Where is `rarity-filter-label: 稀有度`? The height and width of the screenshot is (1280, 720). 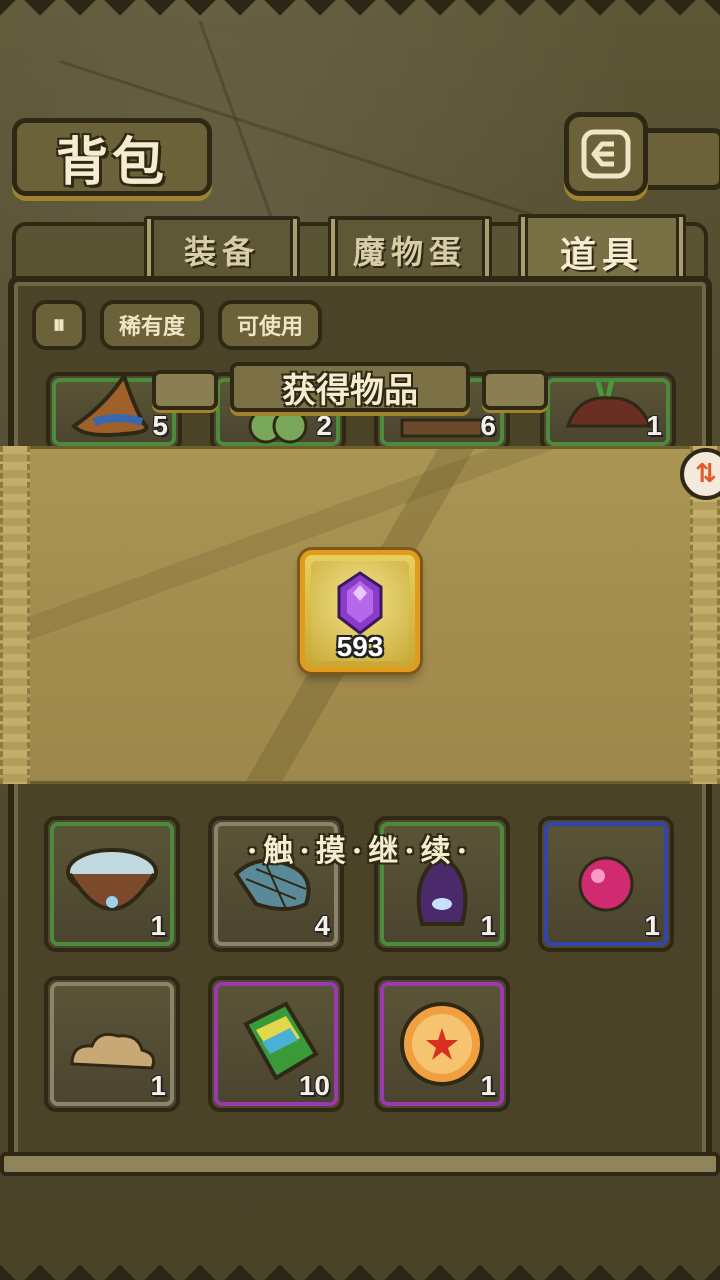 rarity-filter-label: 稀有度 is located at coordinates (151, 327).